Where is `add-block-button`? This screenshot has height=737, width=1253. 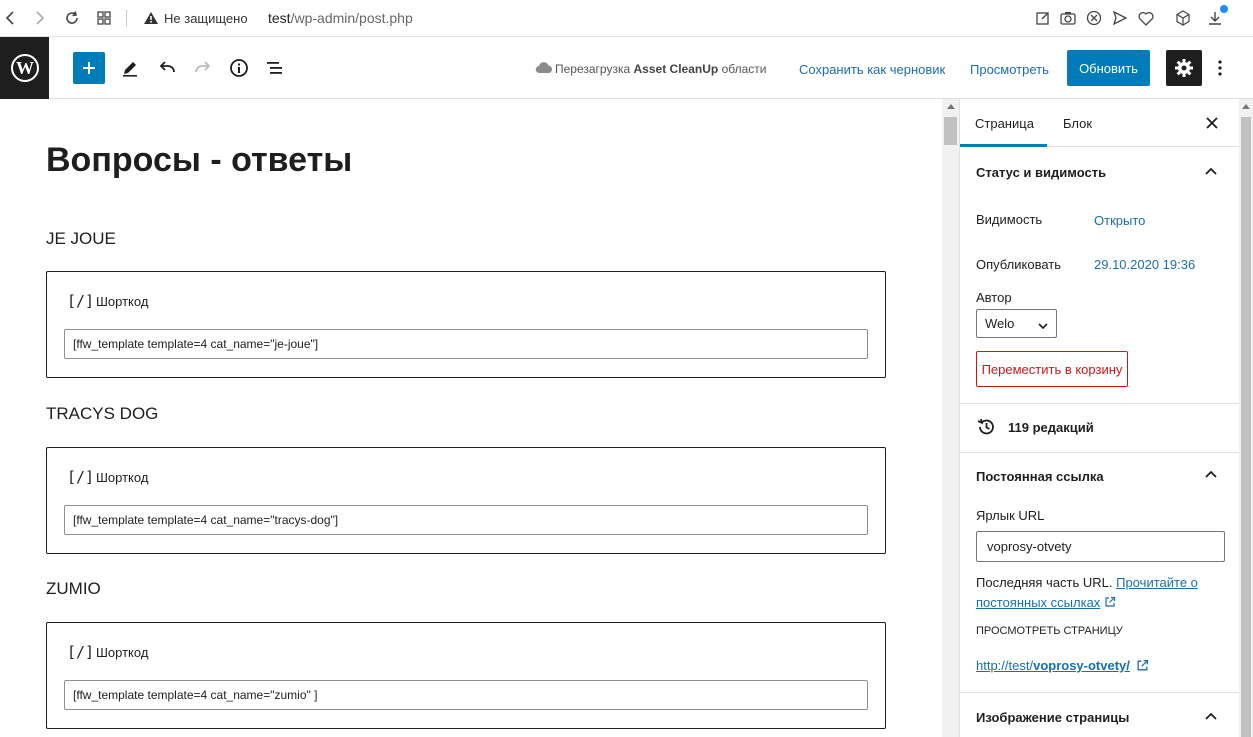 add-block-button is located at coordinates (89, 68).